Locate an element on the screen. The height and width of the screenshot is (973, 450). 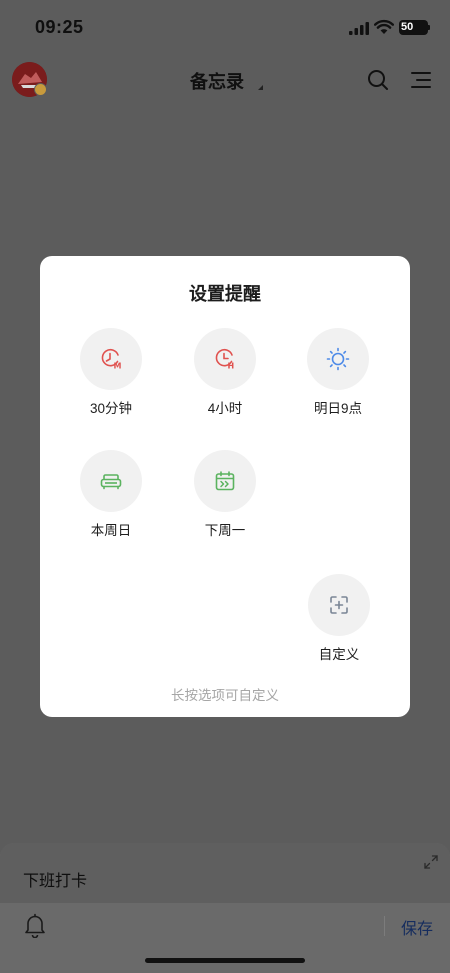
option-icon-circle: M is located at coordinates (111, 359).